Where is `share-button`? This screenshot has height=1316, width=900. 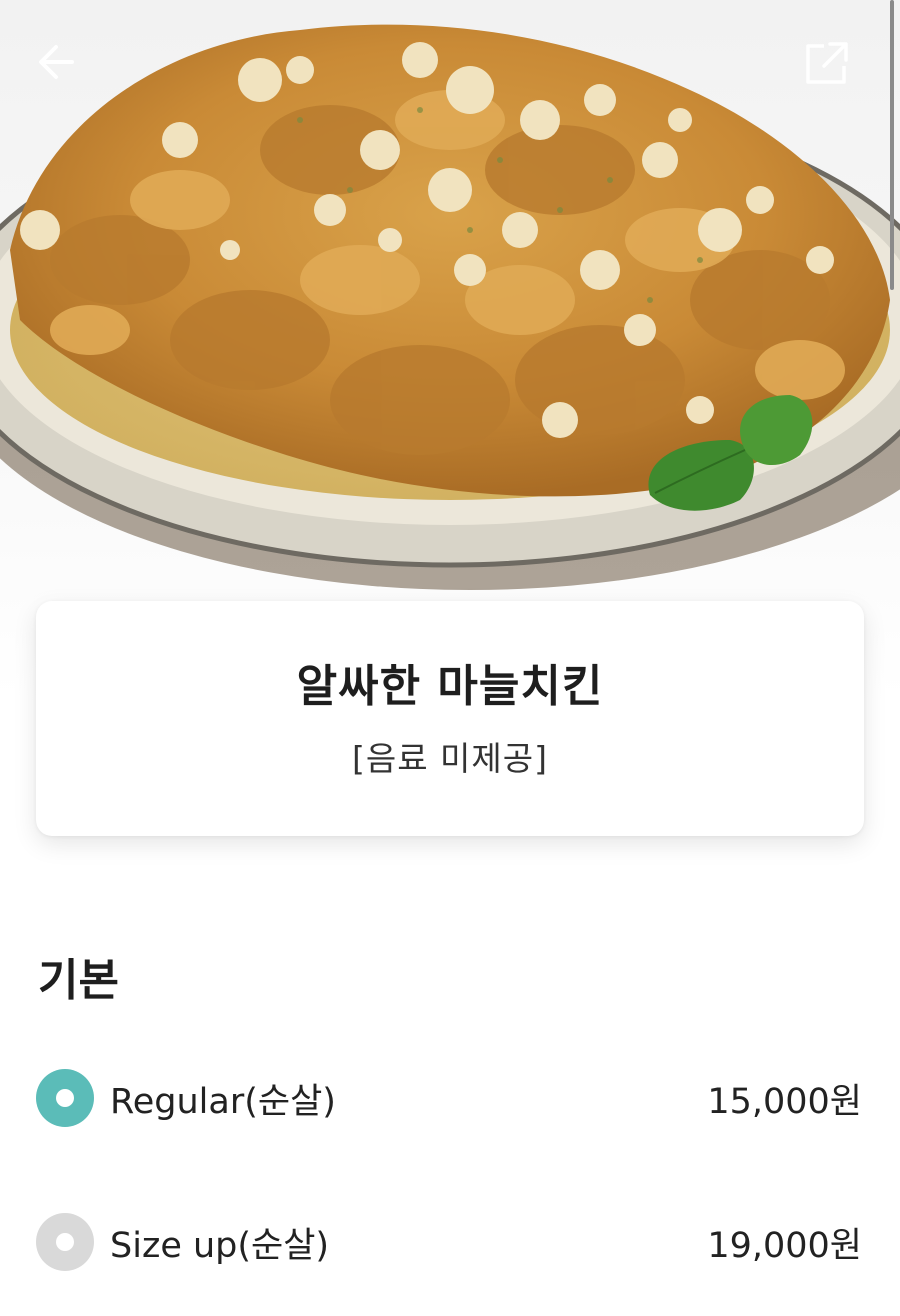 share-button is located at coordinates (834, 70).